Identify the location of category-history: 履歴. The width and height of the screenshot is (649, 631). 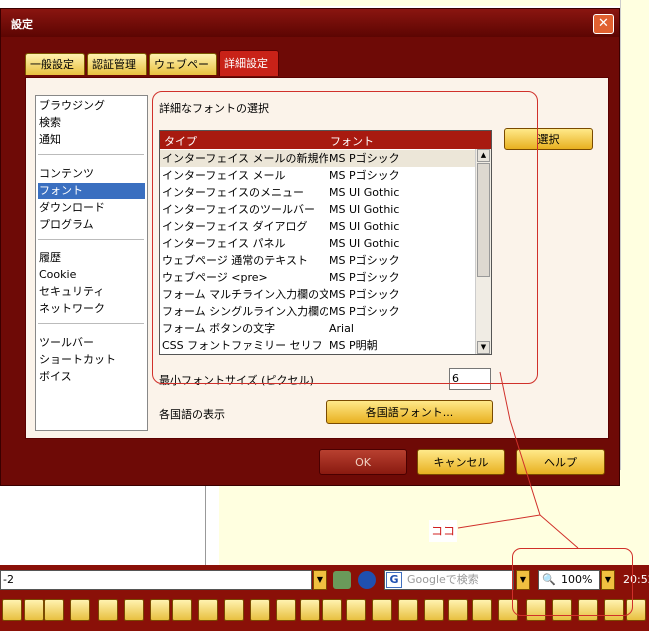
(91, 258).